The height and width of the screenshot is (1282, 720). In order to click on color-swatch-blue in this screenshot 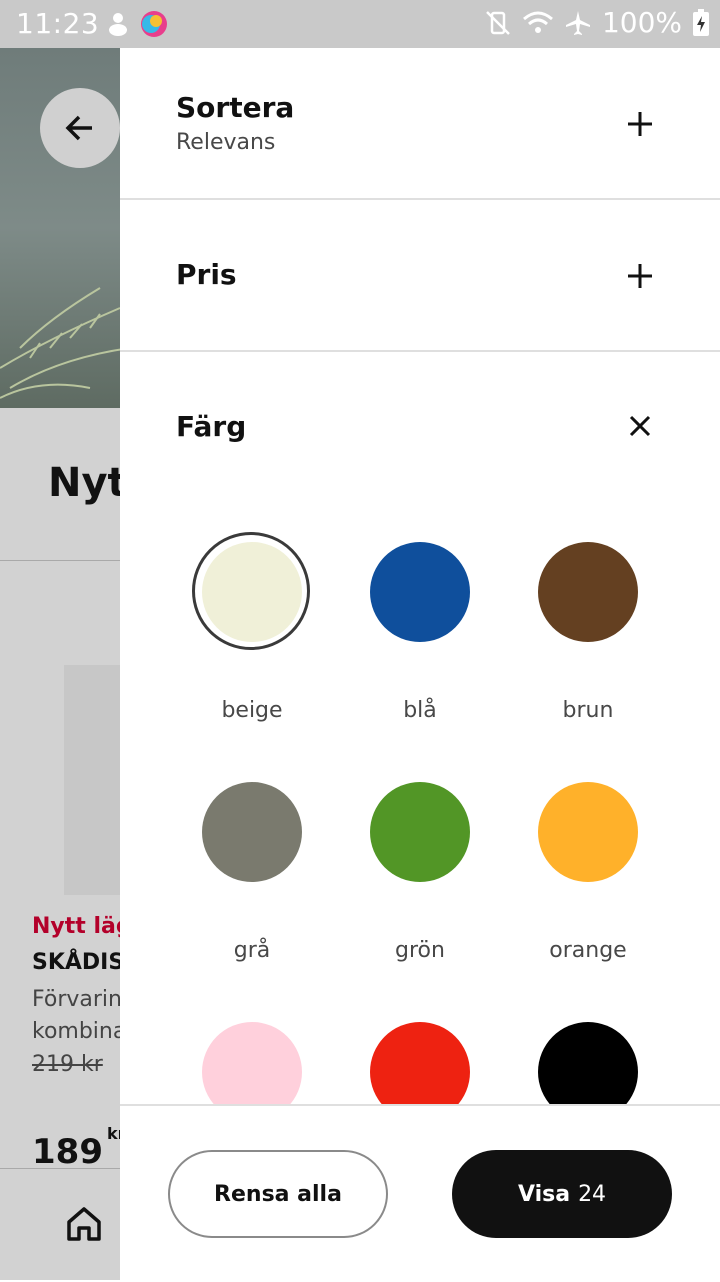, I will do `click(420, 592)`.